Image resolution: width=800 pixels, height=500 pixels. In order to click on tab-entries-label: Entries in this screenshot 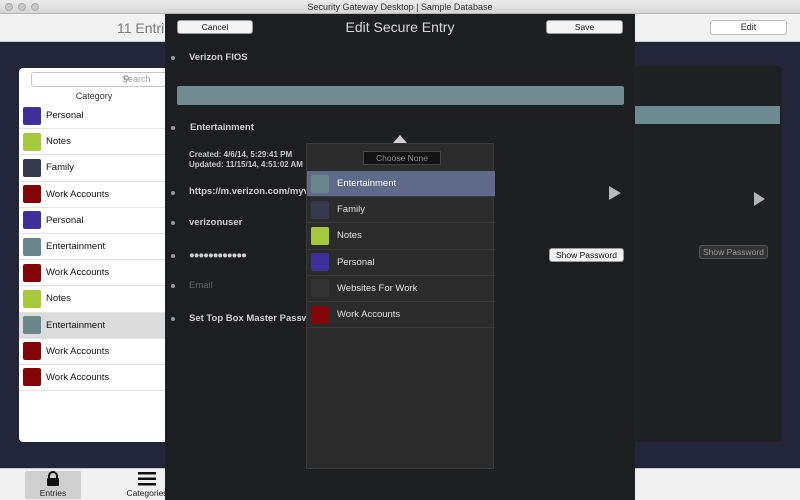, I will do `click(53, 493)`.